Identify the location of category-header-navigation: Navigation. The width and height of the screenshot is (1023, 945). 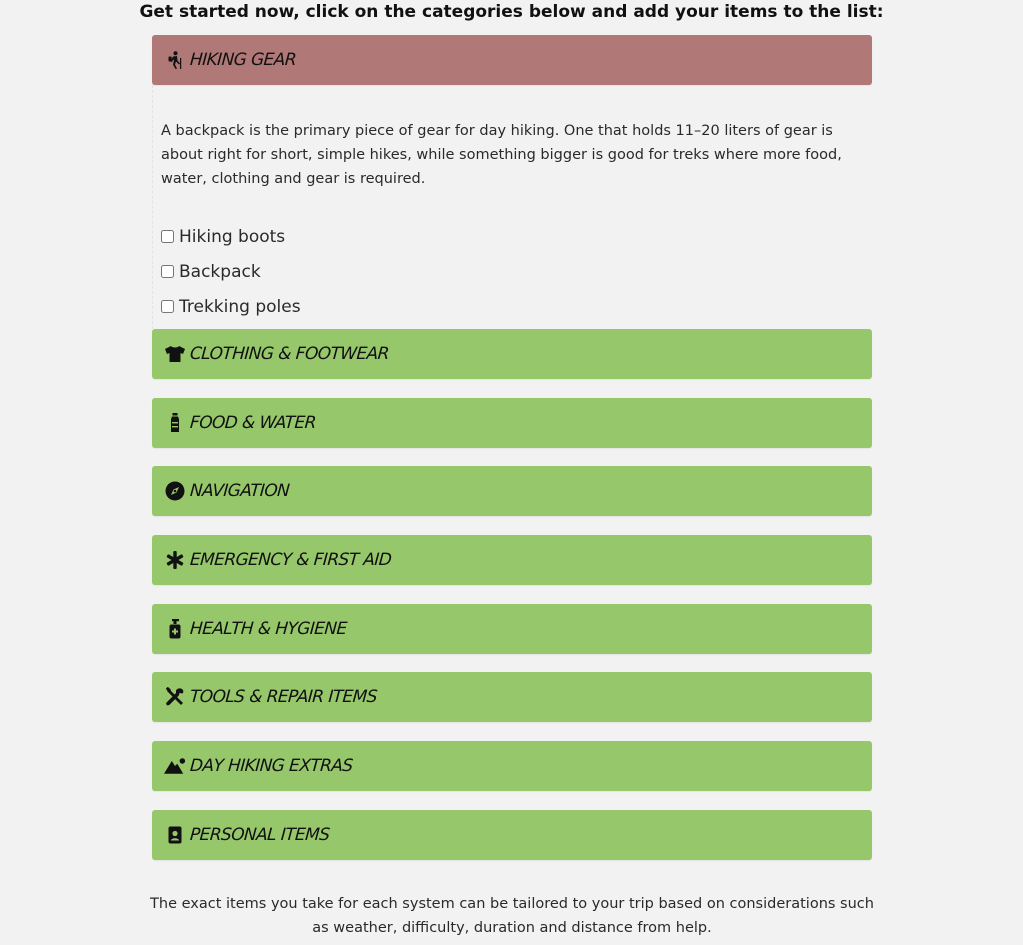
(512, 491).